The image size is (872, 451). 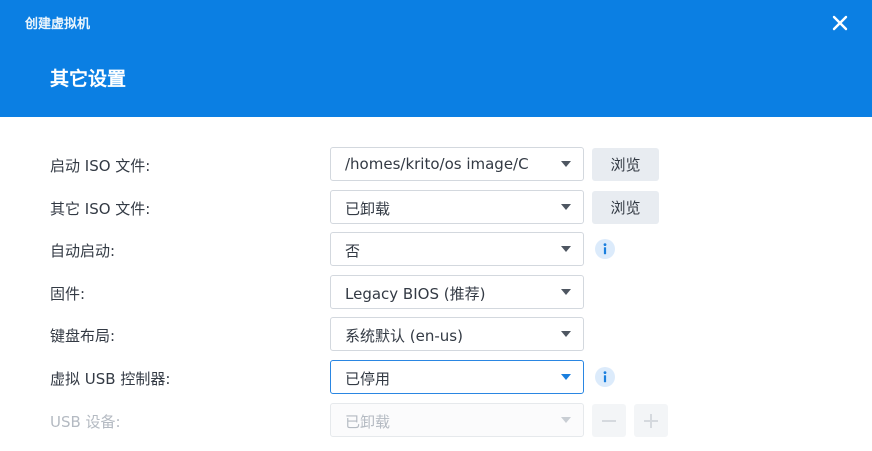 I want to click on usb-device-label: USB 设备:, so click(x=85, y=422).